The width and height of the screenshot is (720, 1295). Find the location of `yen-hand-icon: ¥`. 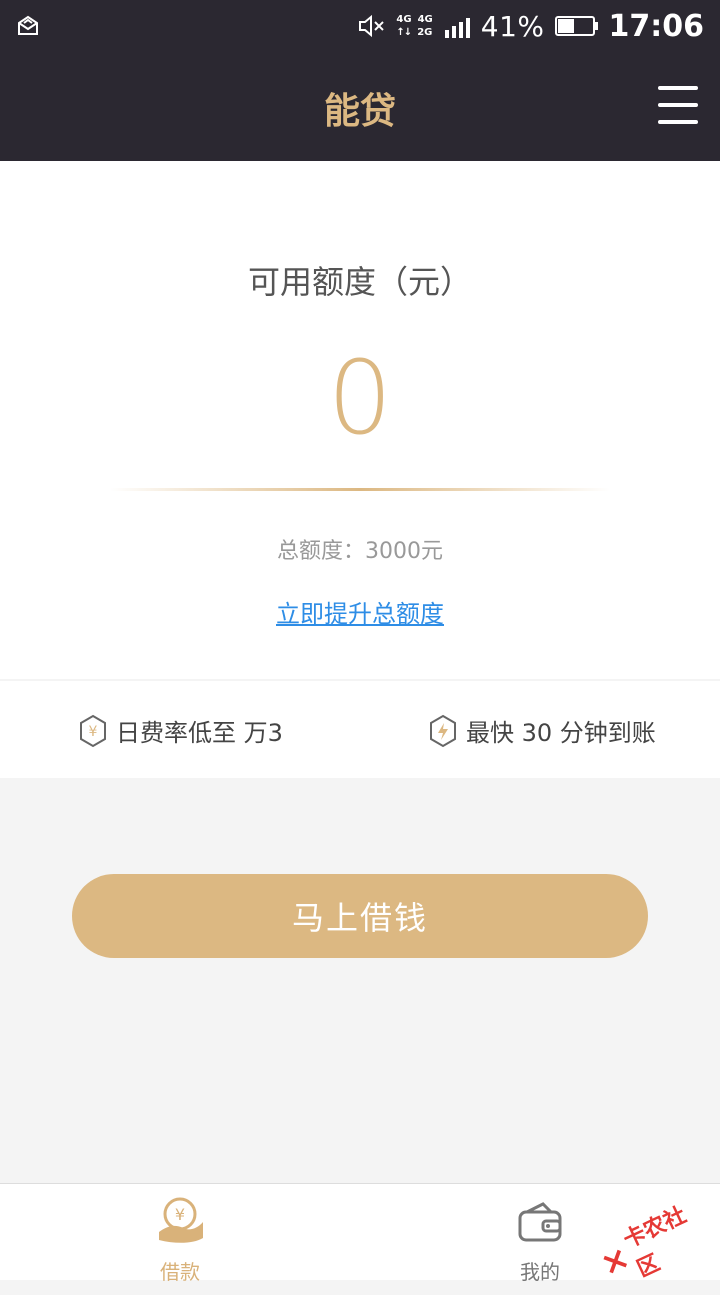

yen-hand-icon: ¥ is located at coordinates (181, 1220).